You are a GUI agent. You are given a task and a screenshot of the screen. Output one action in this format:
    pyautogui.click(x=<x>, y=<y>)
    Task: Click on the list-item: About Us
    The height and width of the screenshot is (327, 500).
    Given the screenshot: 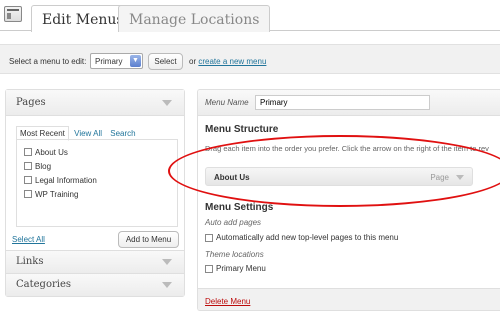 What is the action you would take?
    pyautogui.click(x=97, y=152)
    